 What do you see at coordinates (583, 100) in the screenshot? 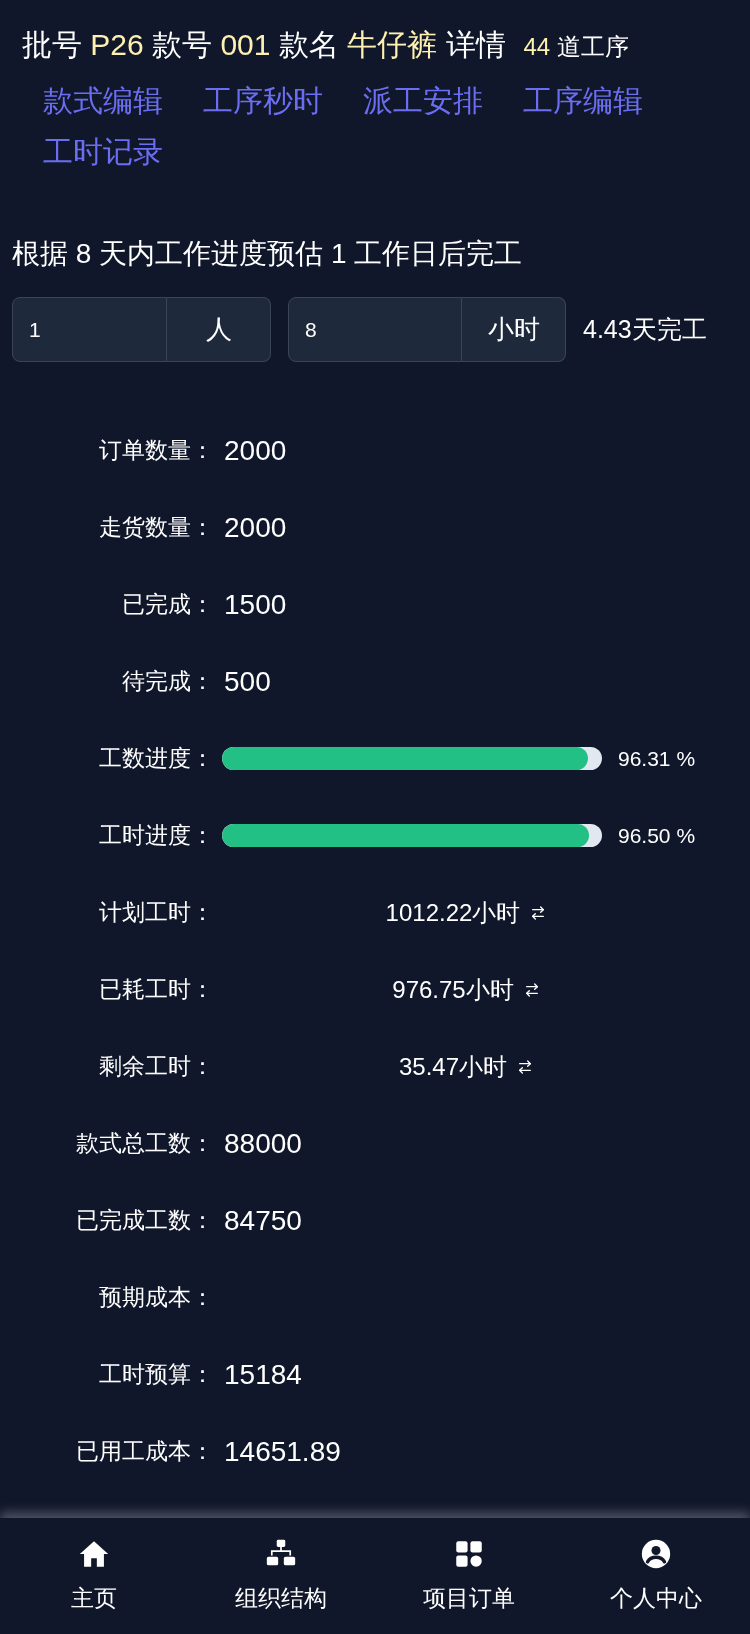
I see `nav-link: 工序编辑` at bounding box center [583, 100].